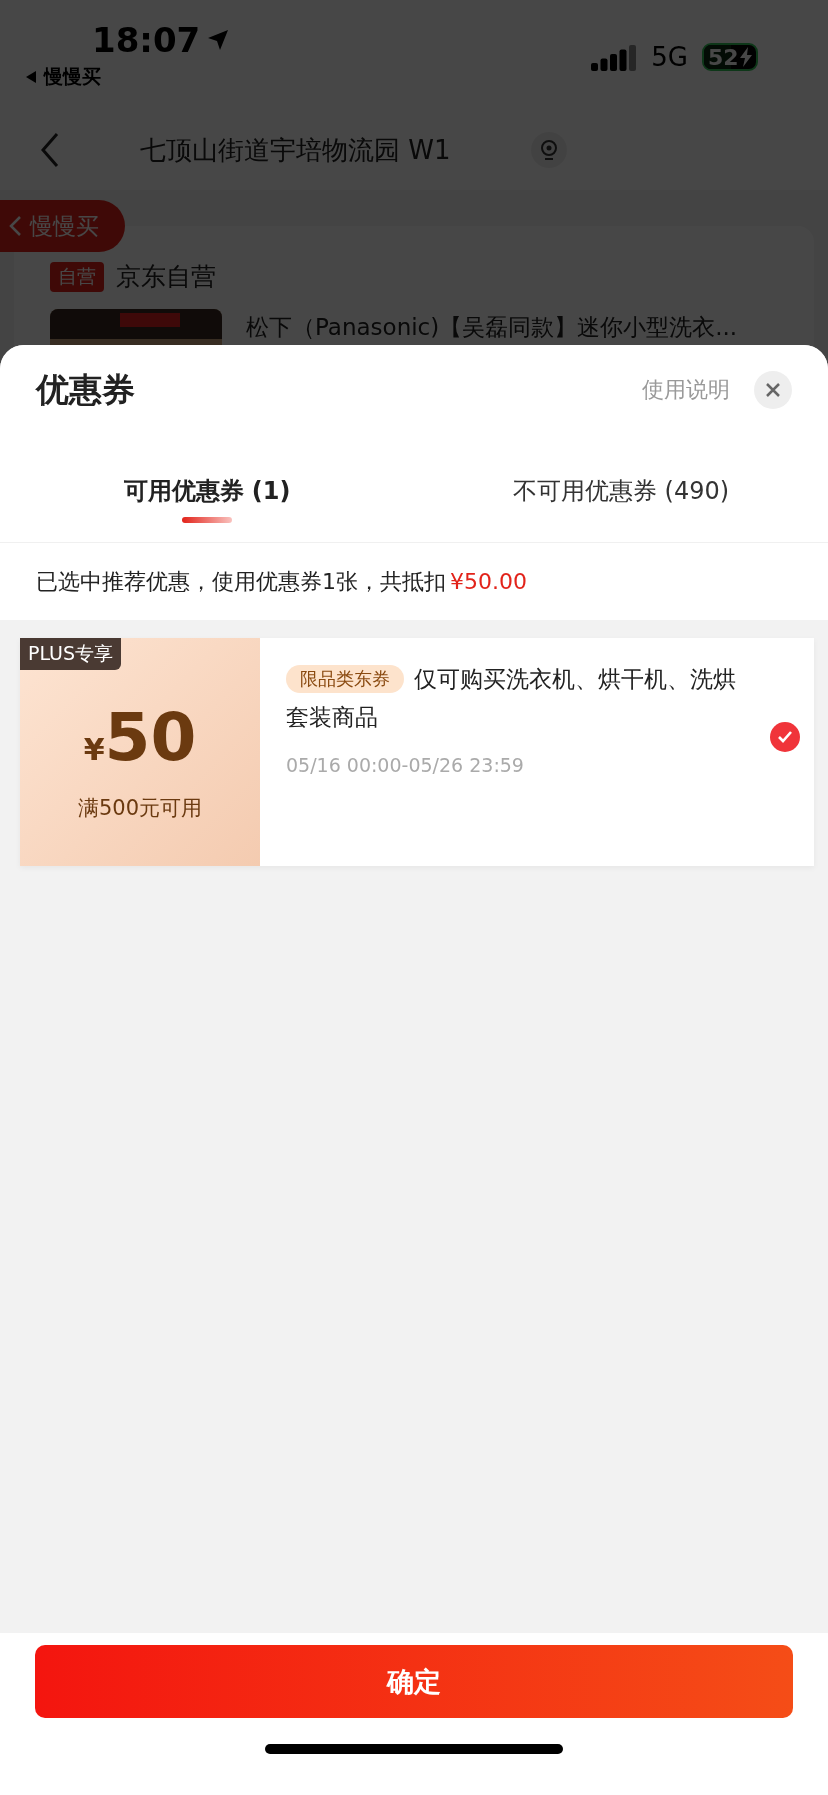  What do you see at coordinates (150, 737) in the screenshot?
I see `coupon-amount: 50` at bounding box center [150, 737].